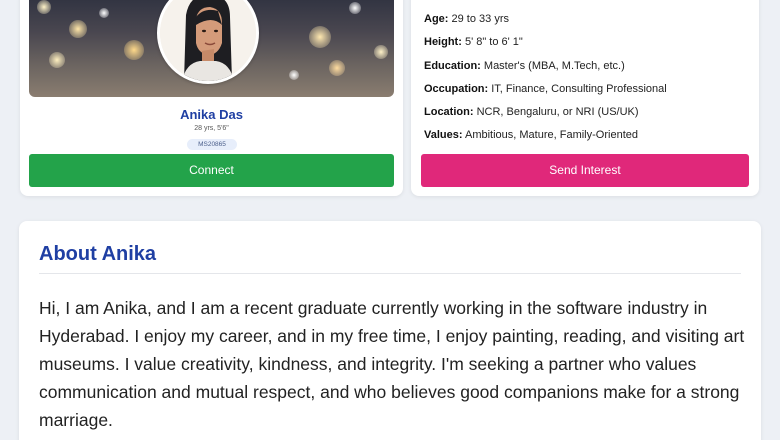 This screenshot has width=780, height=440. Describe the element at coordinates (456, 88) in the screenshot. I see `pref-label: Occupation:` at that location.